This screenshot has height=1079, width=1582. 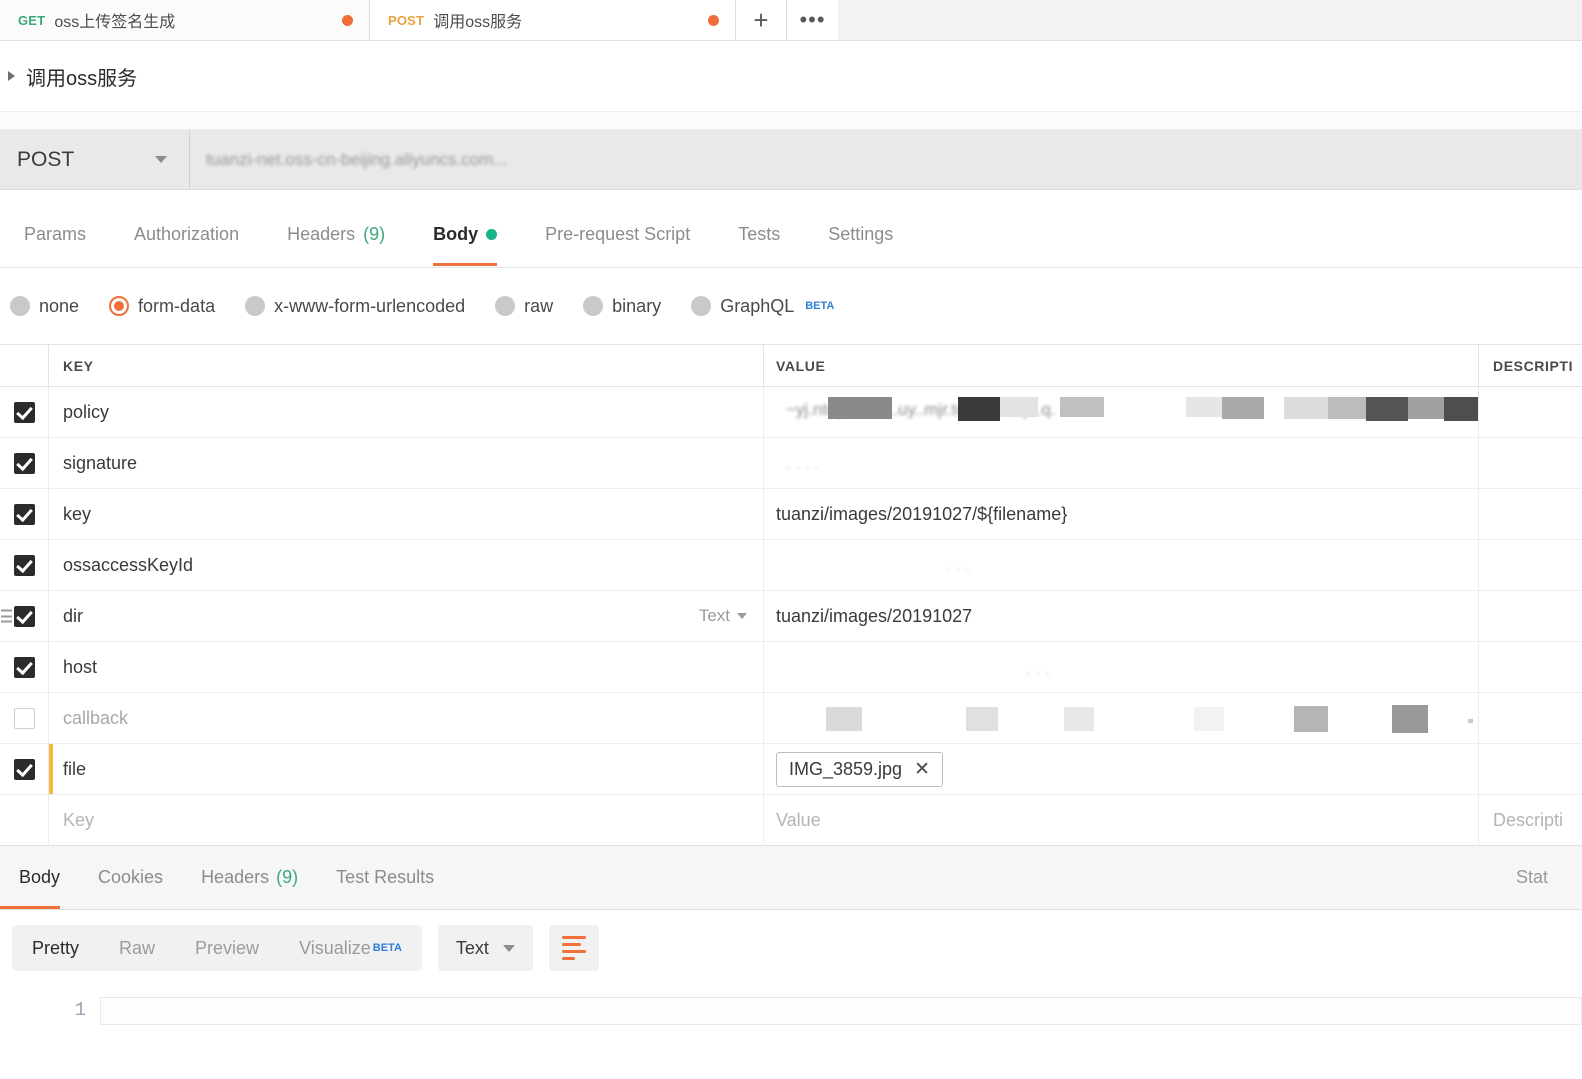 I want to click on table-row-new: Key Value Descripti, so click(x=791, y=820).